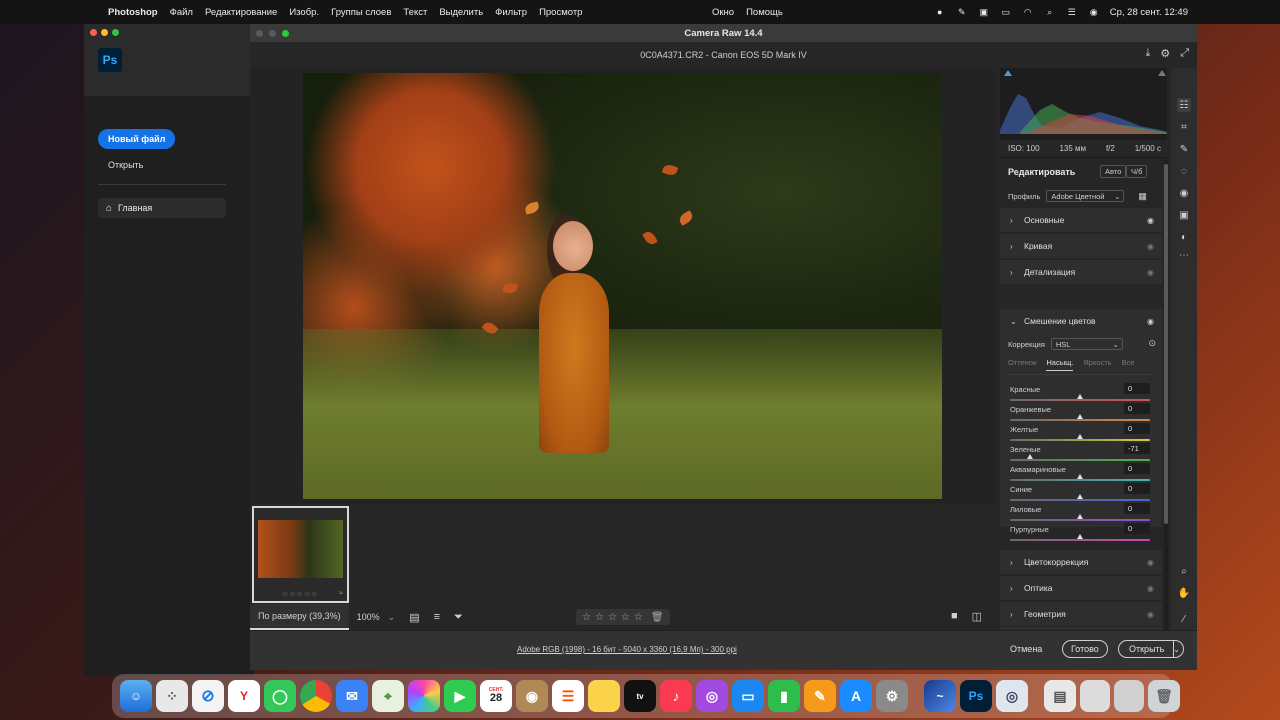 The width and height of the screenshot is (1280, 720). Describe the element at coordinates (300, 594) in the screenshot. I see `thumbnail-rating: ☆☆☆☆☆` at that location.